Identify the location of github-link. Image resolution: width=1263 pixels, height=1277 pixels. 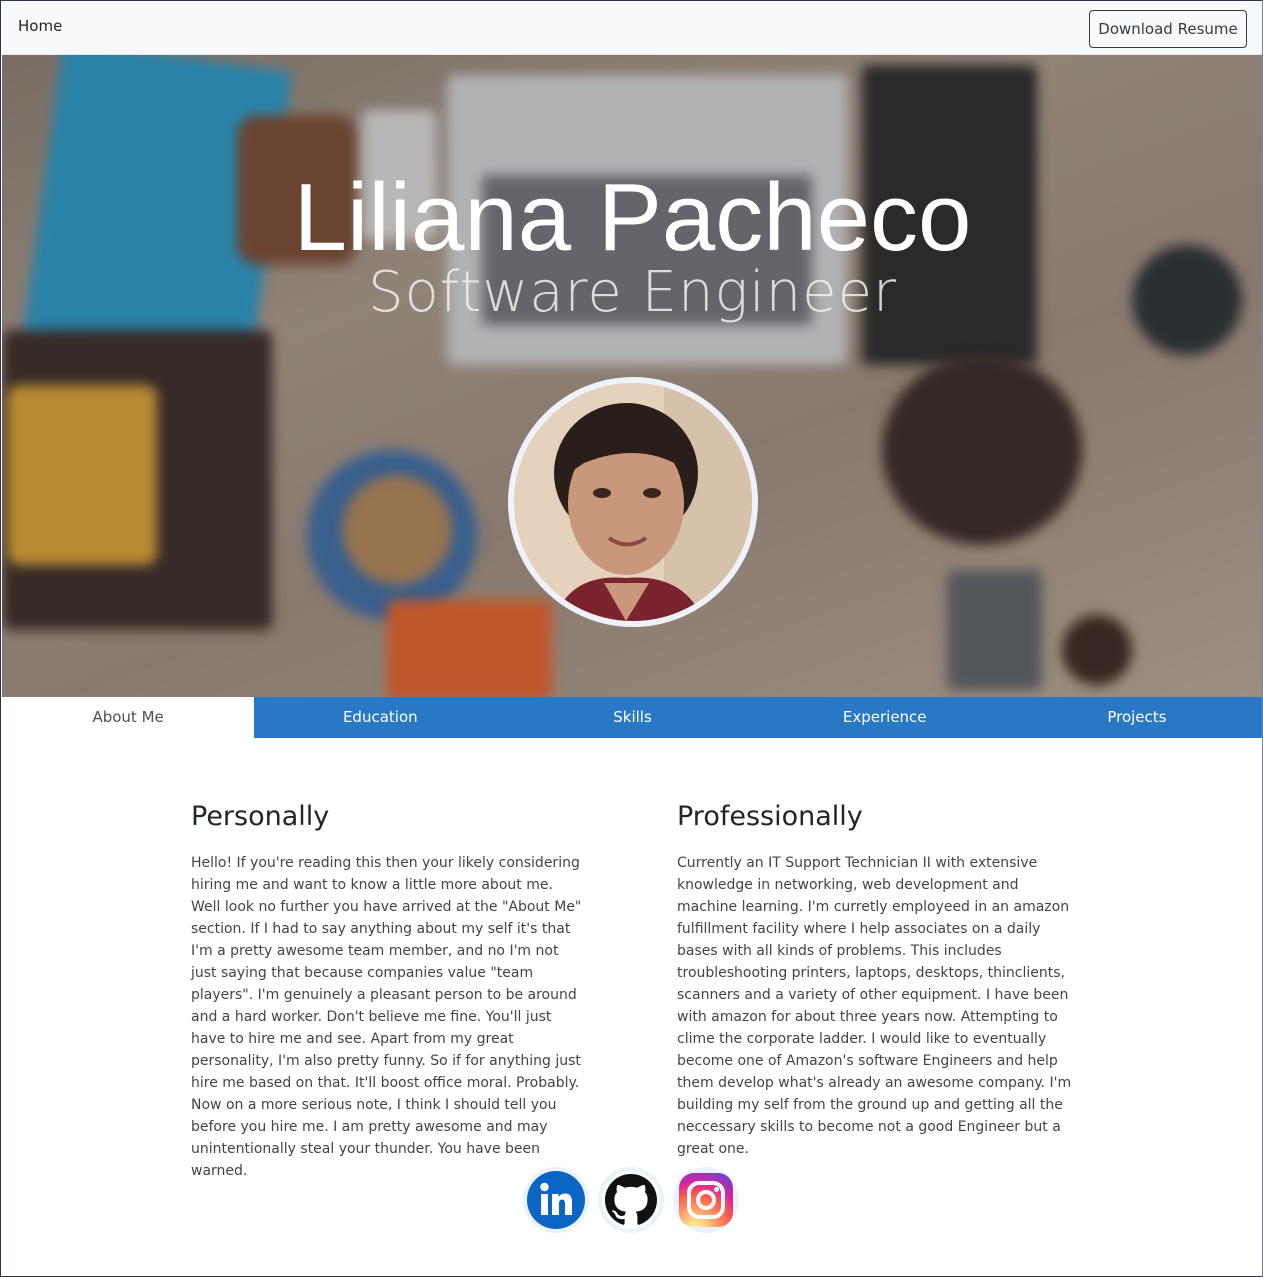
(631, 1200).